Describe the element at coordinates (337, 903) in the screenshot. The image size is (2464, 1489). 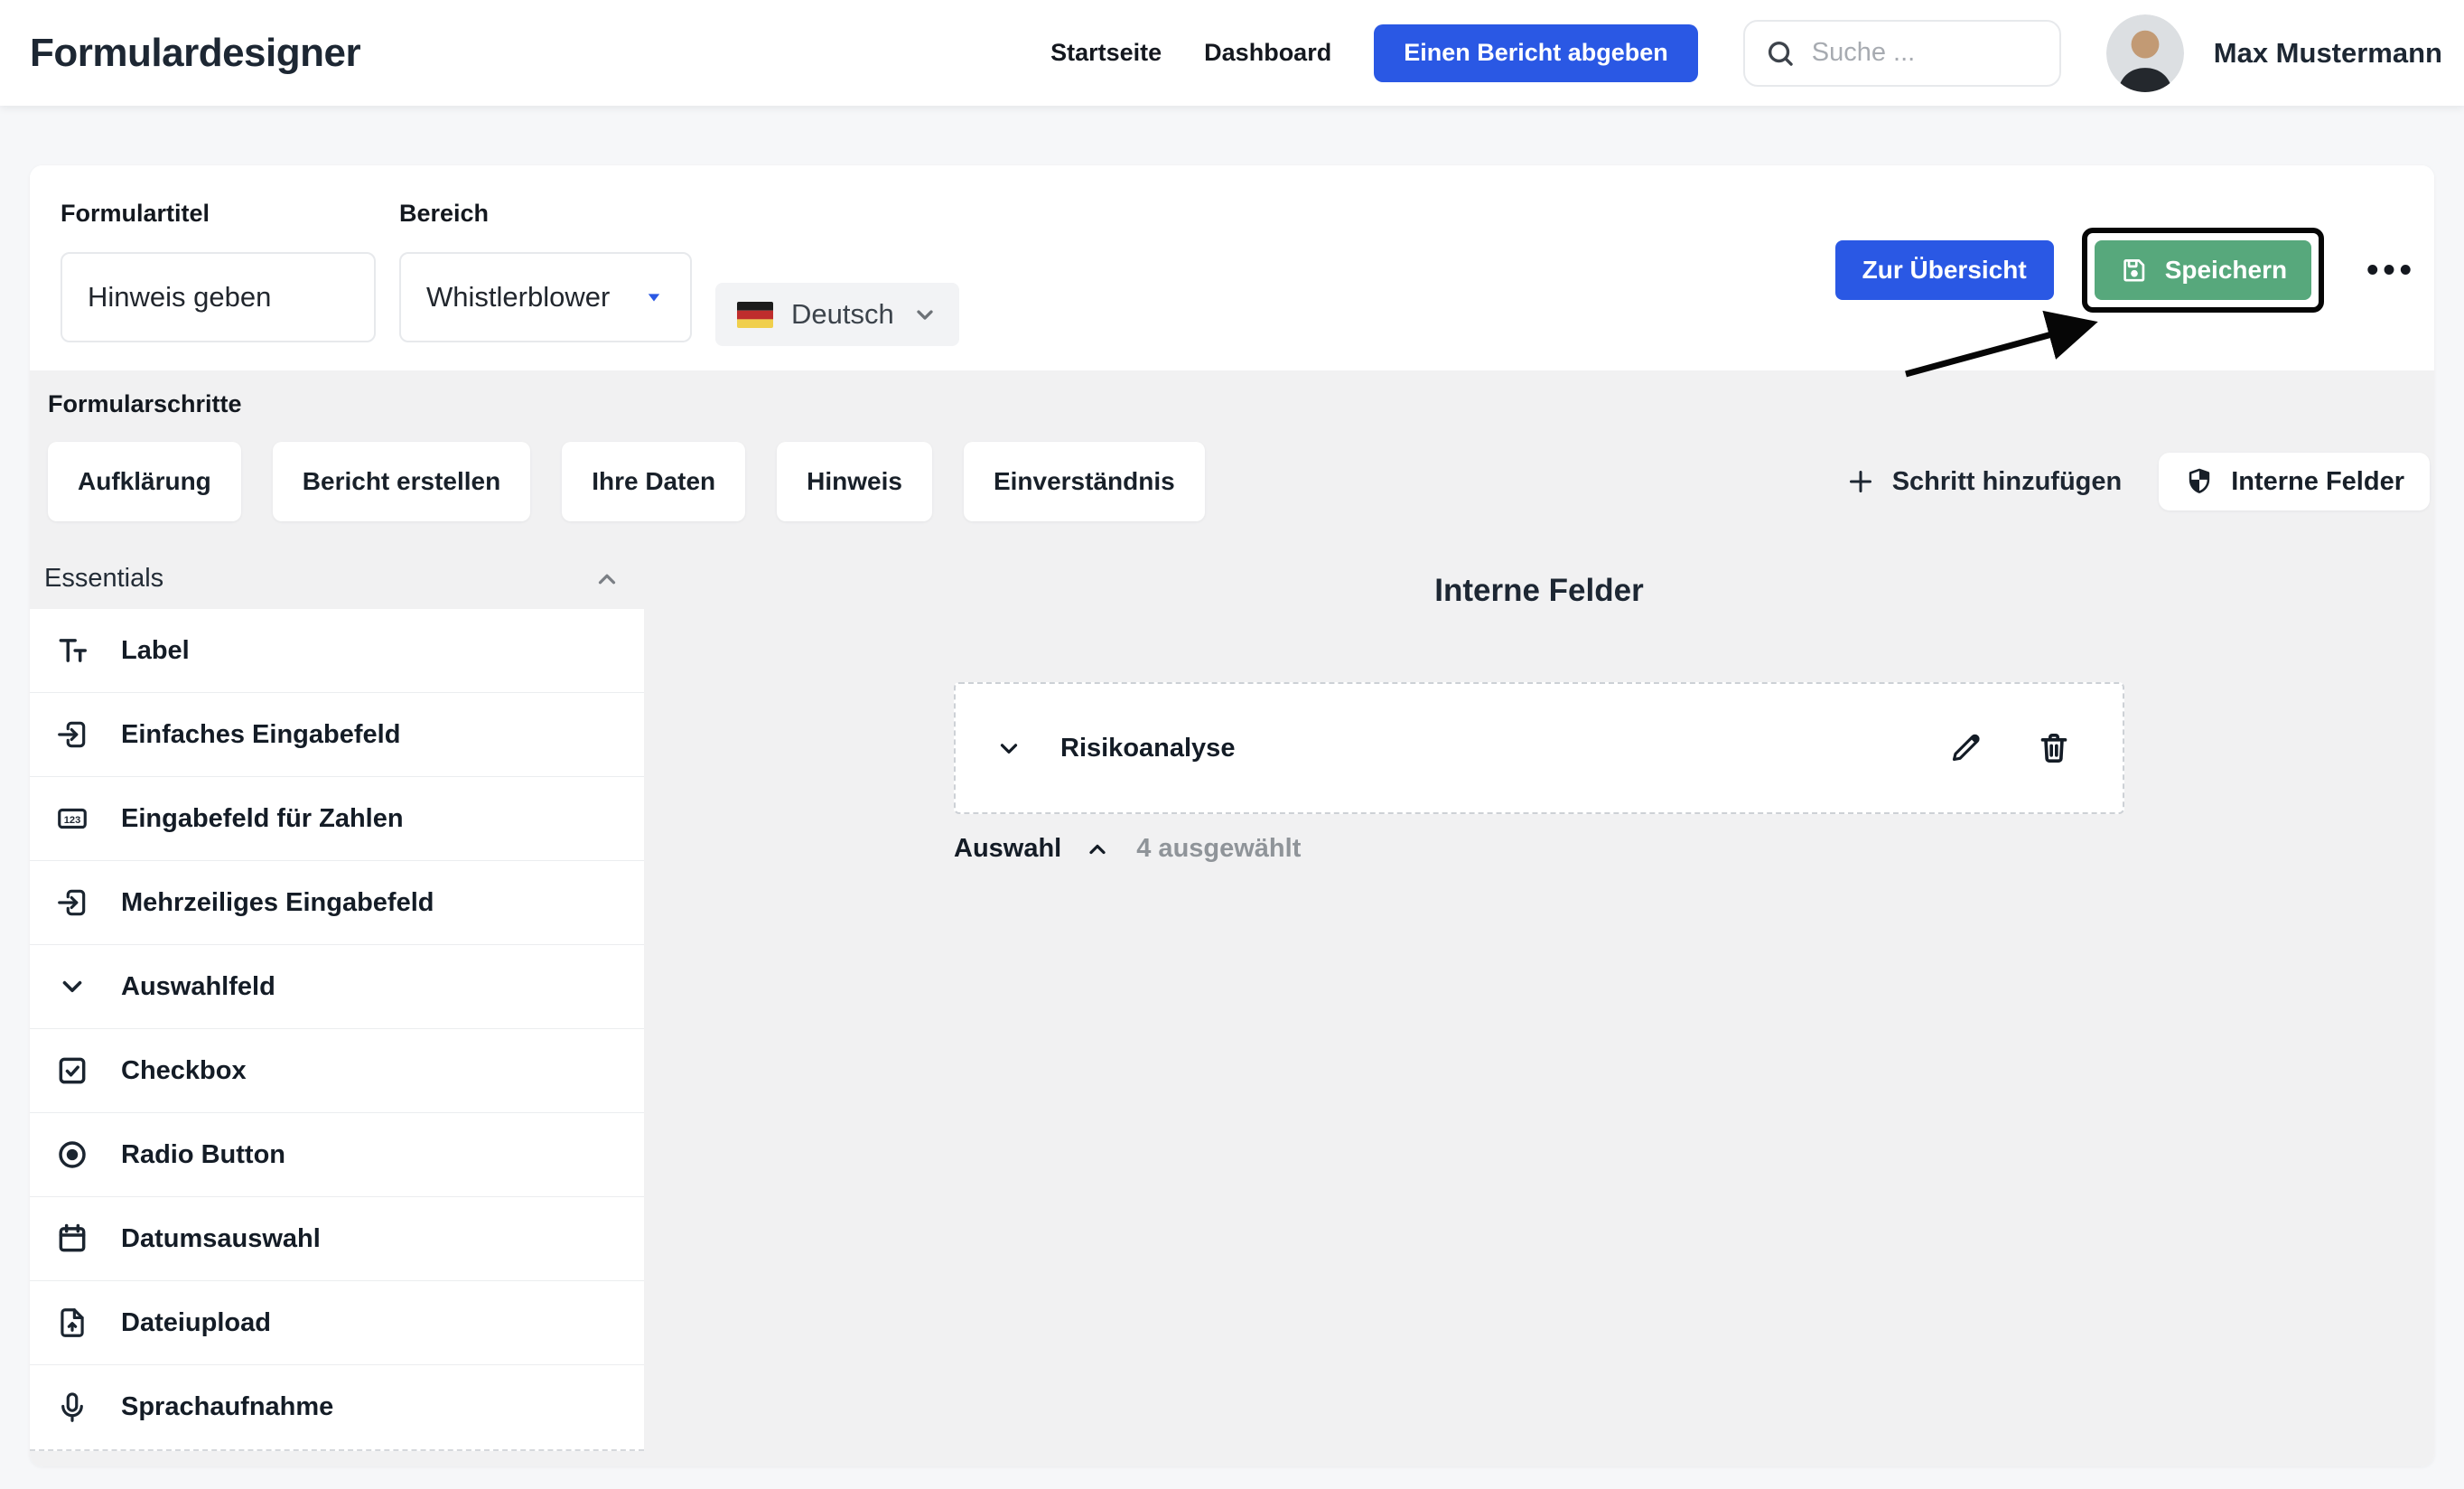
I see `palette-item-multiline-input: Mehrzeiliges Eingabefeld` at that location.